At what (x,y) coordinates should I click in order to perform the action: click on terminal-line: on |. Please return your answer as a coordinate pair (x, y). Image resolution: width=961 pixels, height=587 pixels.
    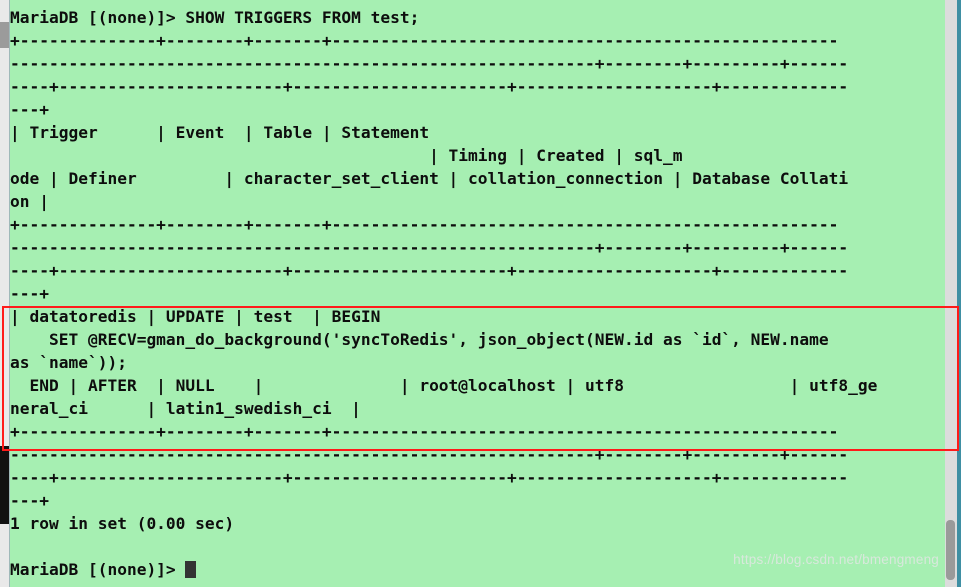
    Looking at the image, I should click on (29, 201).